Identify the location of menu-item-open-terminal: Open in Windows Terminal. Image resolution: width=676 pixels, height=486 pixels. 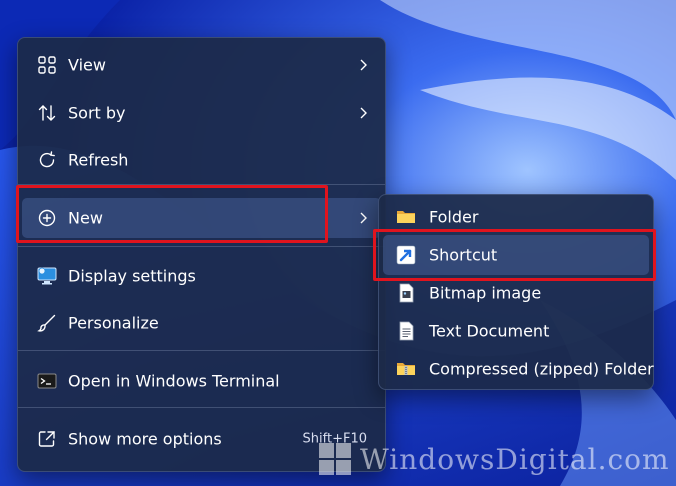
(201, 381).